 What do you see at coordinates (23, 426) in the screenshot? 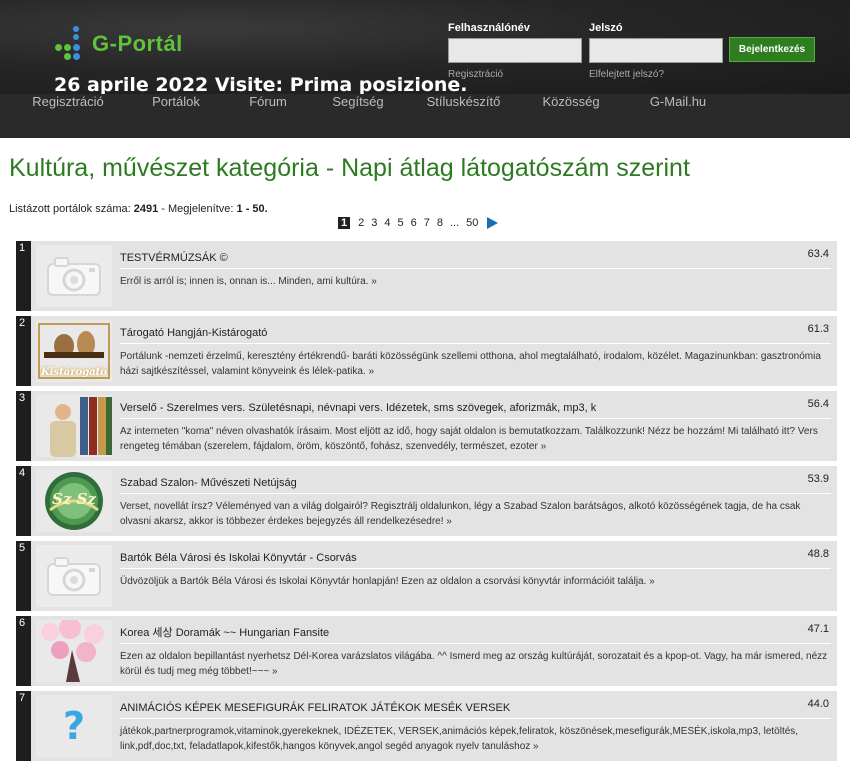
I see `rank-badge: 3` at bounding box center [23, 426].